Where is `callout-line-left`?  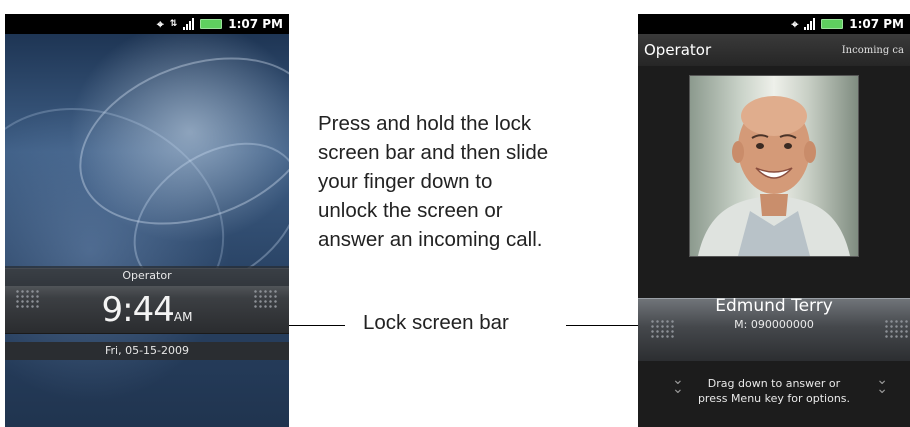
callout-line-left is located at coordinates (317, 325).